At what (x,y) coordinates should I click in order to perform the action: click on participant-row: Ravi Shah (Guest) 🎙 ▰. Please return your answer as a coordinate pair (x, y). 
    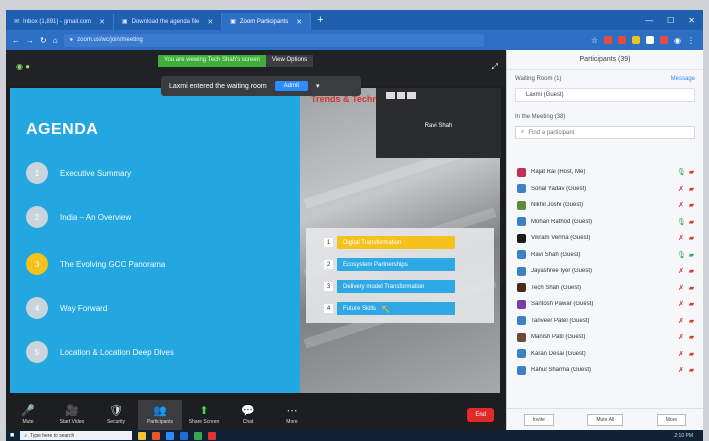
    Looking at the image, I should click on (605, 255).